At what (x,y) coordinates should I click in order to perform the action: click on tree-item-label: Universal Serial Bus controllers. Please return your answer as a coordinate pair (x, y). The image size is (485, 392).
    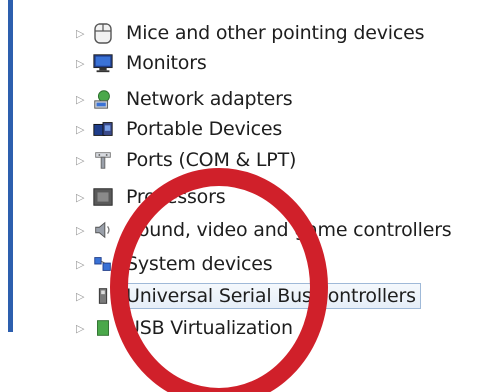
    Looking at the image, I should click on (271, 296).